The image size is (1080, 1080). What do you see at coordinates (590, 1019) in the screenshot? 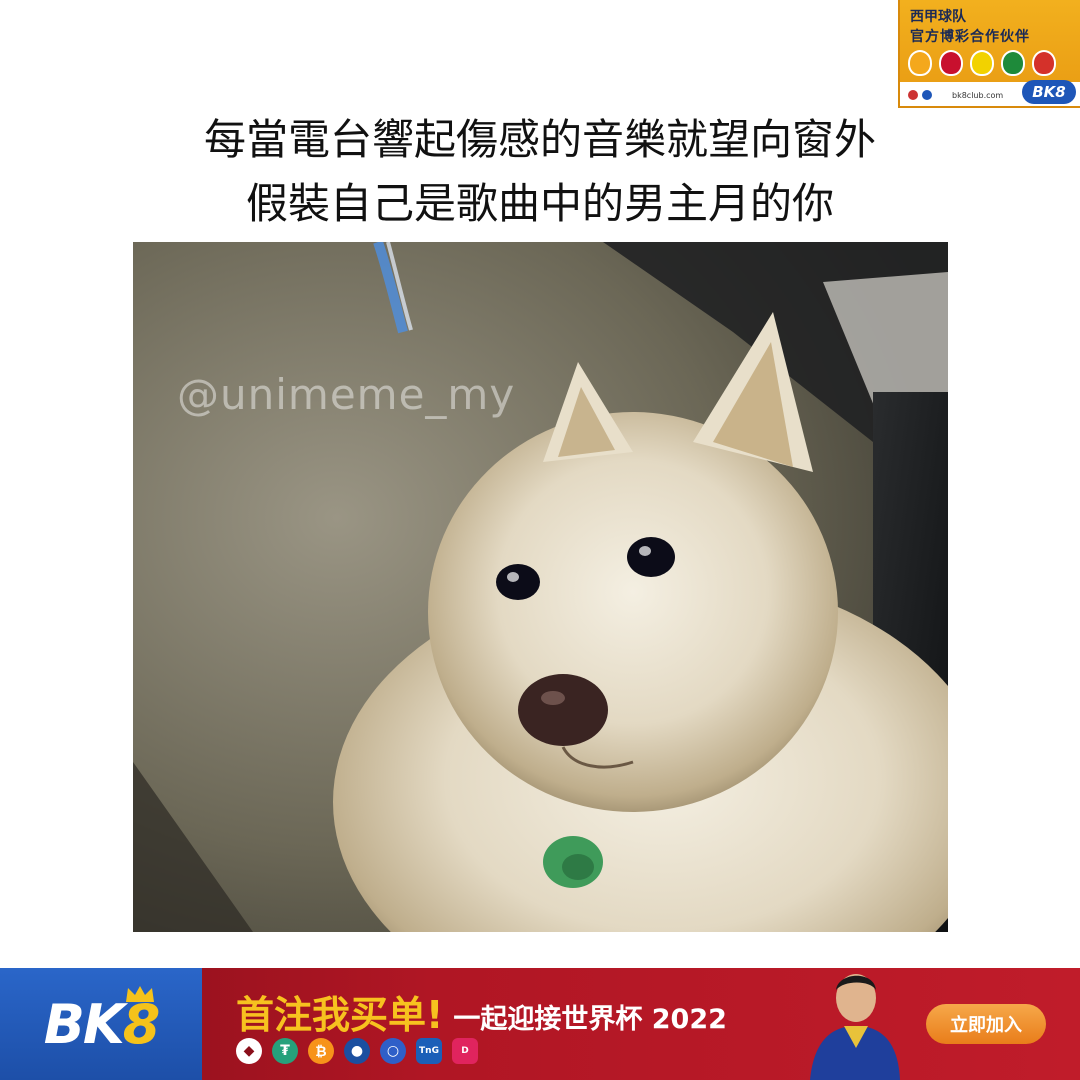
I see `headline-sub: 一起迎接世界杯 2022` at bounding box center [590, 1019].